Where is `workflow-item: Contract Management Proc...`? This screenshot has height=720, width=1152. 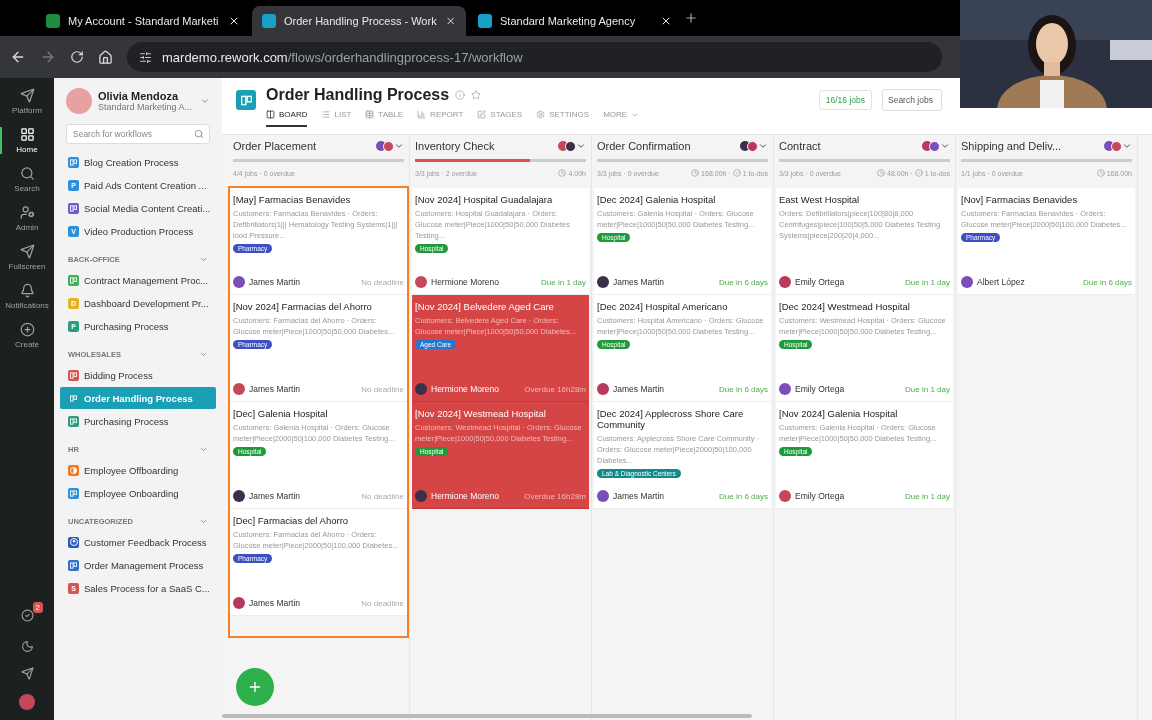
workflow-item: Contract Management Proc... is located at coordinates (138, 280).